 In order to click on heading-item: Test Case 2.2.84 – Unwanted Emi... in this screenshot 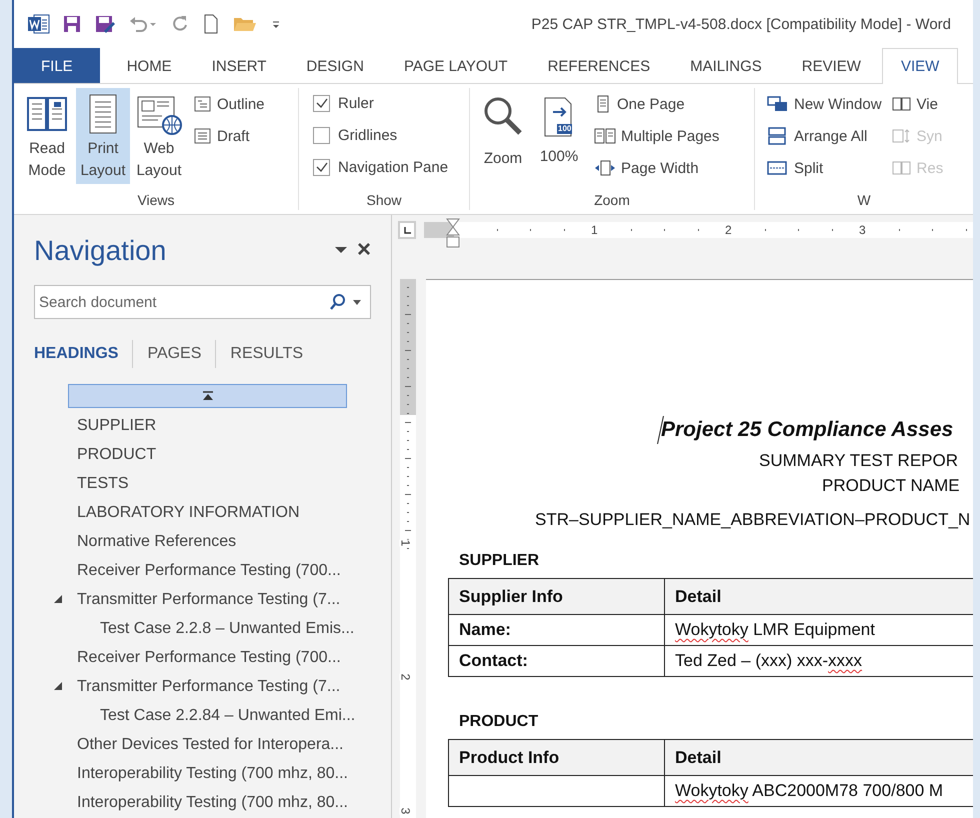, I will do `click(228, 715)`.